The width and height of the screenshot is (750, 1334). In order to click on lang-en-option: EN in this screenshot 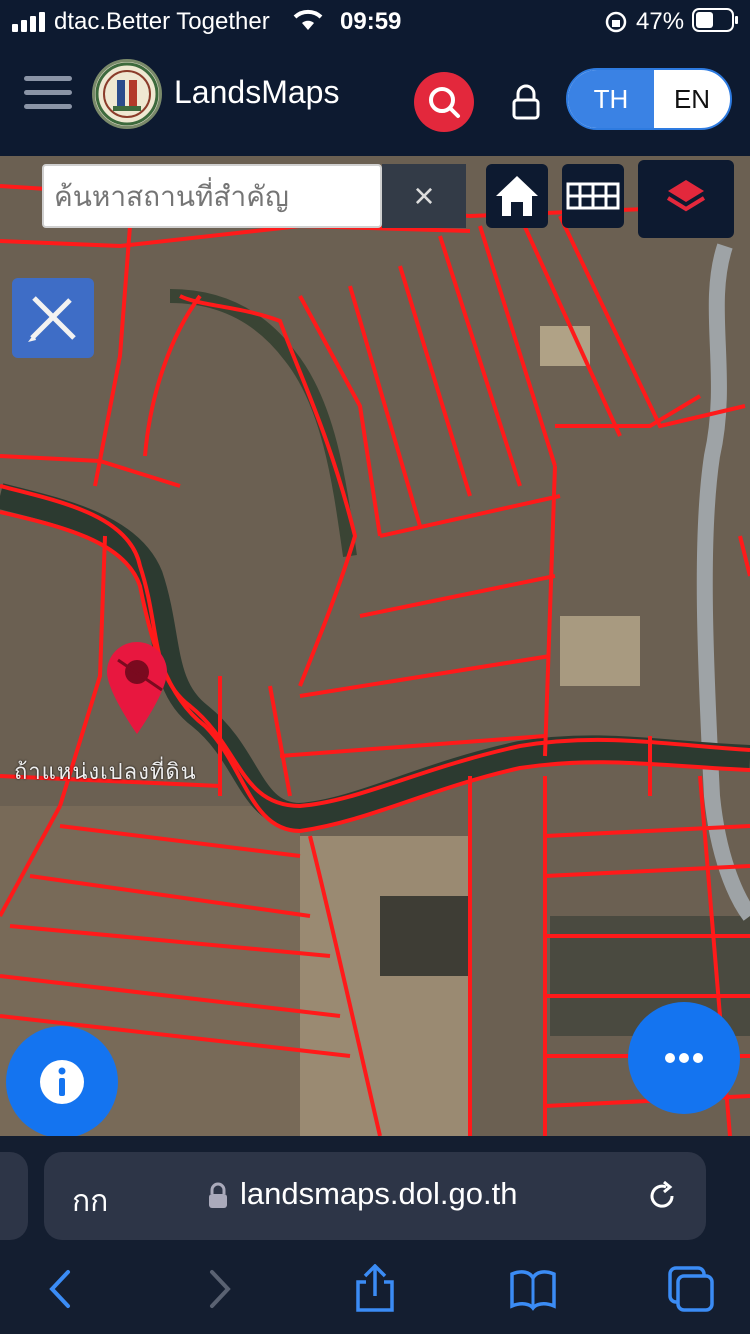, I will do `click(692, 99)`.